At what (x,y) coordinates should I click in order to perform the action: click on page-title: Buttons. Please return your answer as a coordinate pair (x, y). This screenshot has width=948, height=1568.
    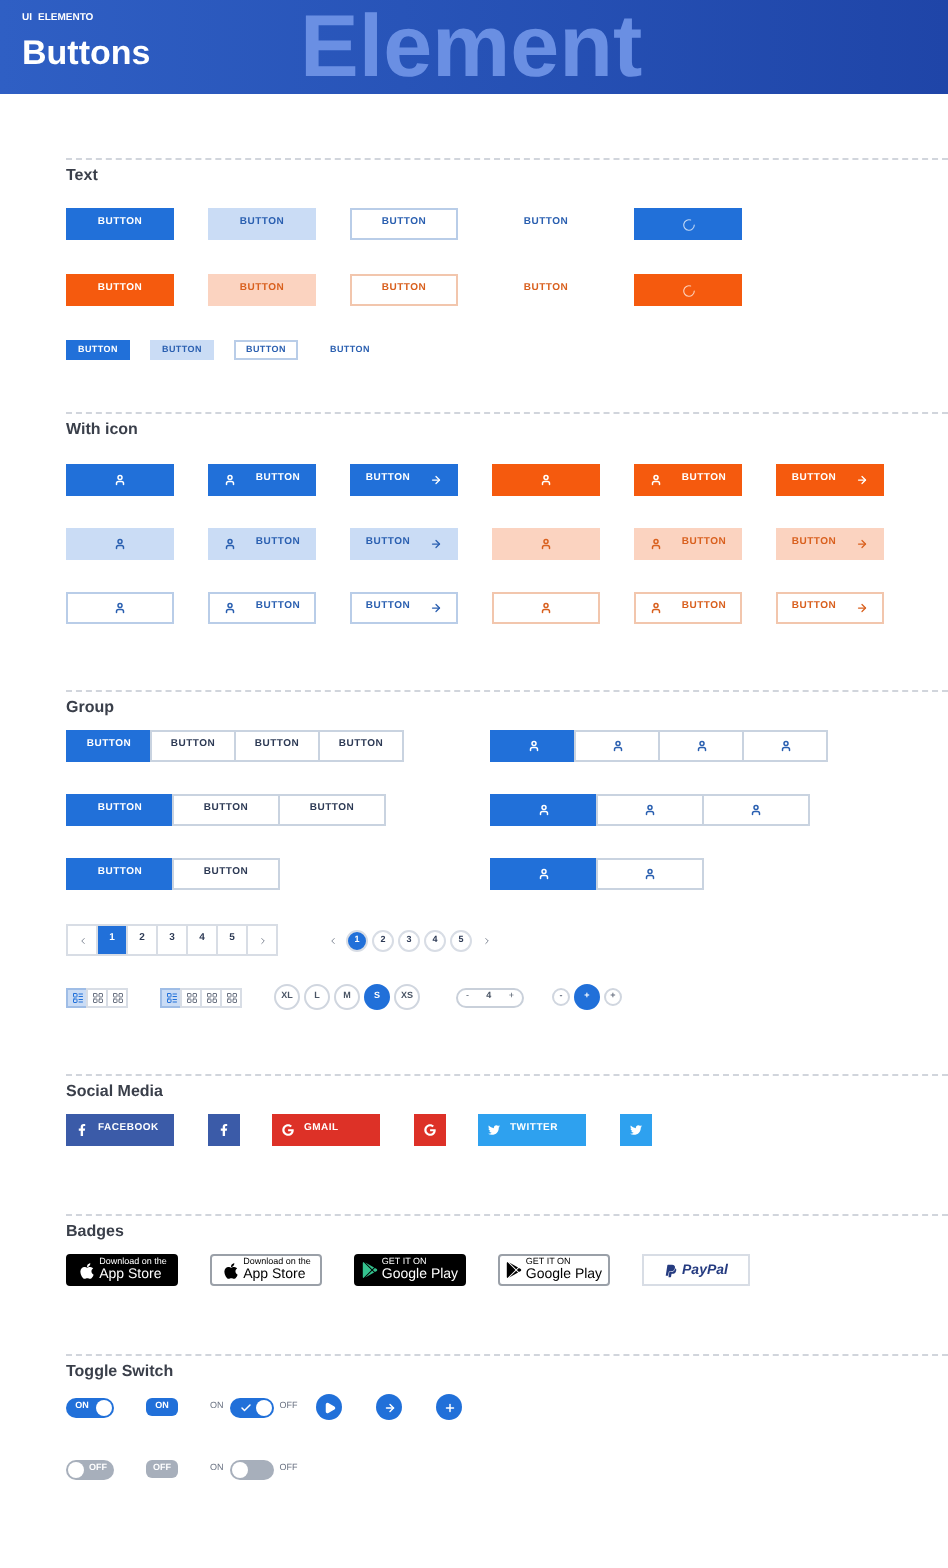
    Looking at the image, I should click on (86, 53).